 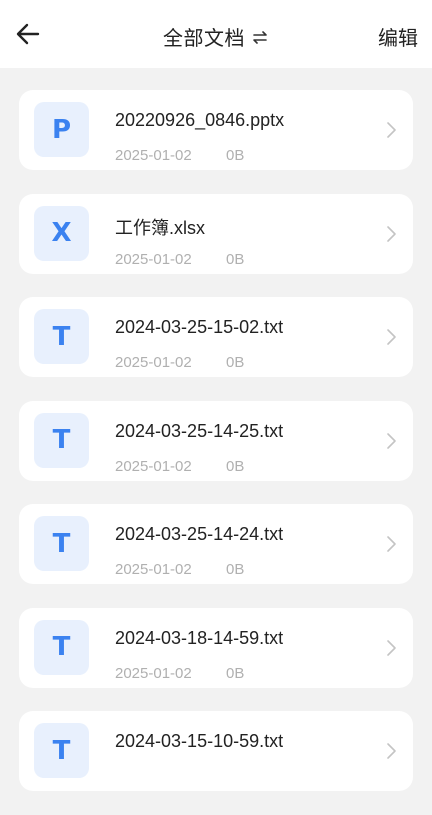 I want to click on file-item: T 2024-03-18-14-59.txt 2025-01-02 0B, so click(x=216, y=647).